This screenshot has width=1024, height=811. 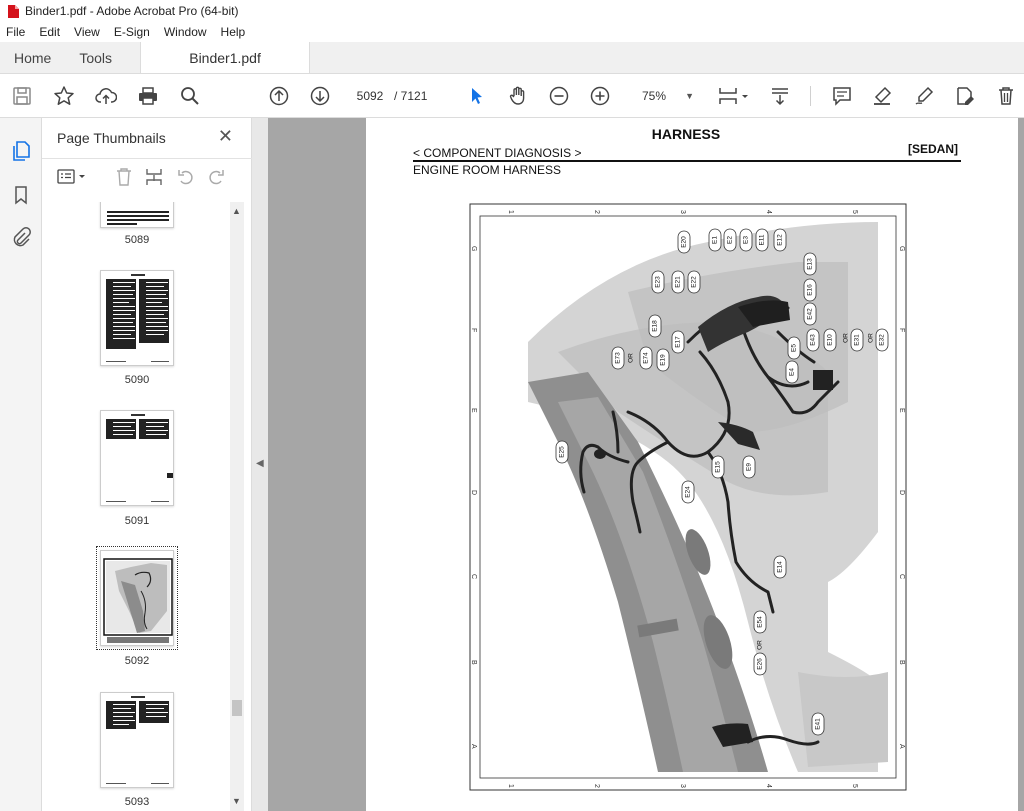 What do you see at coordinates (237, 506) in the screenshot?
I see `thumbnail-scrollbar: ▲ ▼` at bounding box center [237, 506].